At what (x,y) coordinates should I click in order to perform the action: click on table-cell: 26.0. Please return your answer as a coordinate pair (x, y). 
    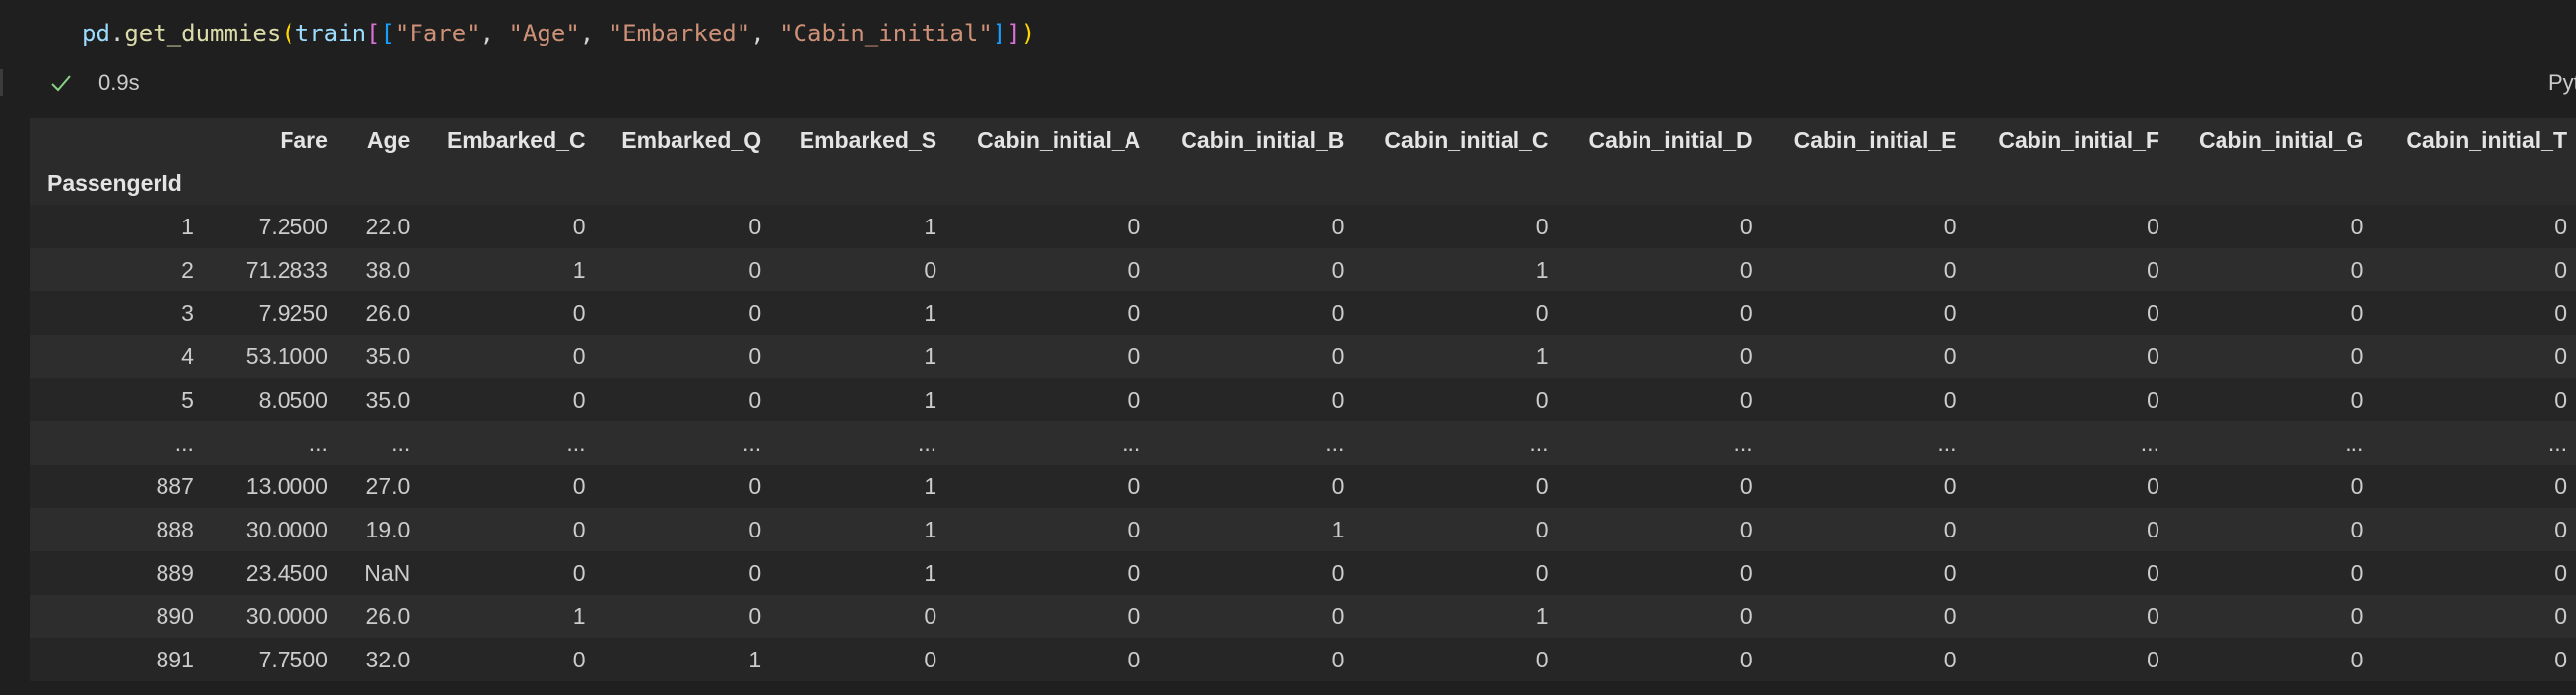
    Looking at the image, I should click on (388, 615).